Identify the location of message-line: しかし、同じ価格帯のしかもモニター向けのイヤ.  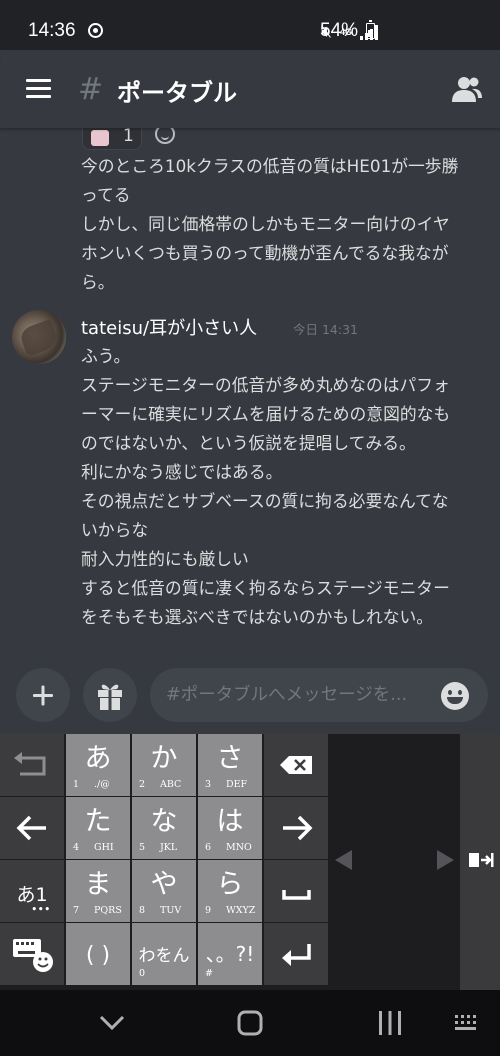
(265, 224).